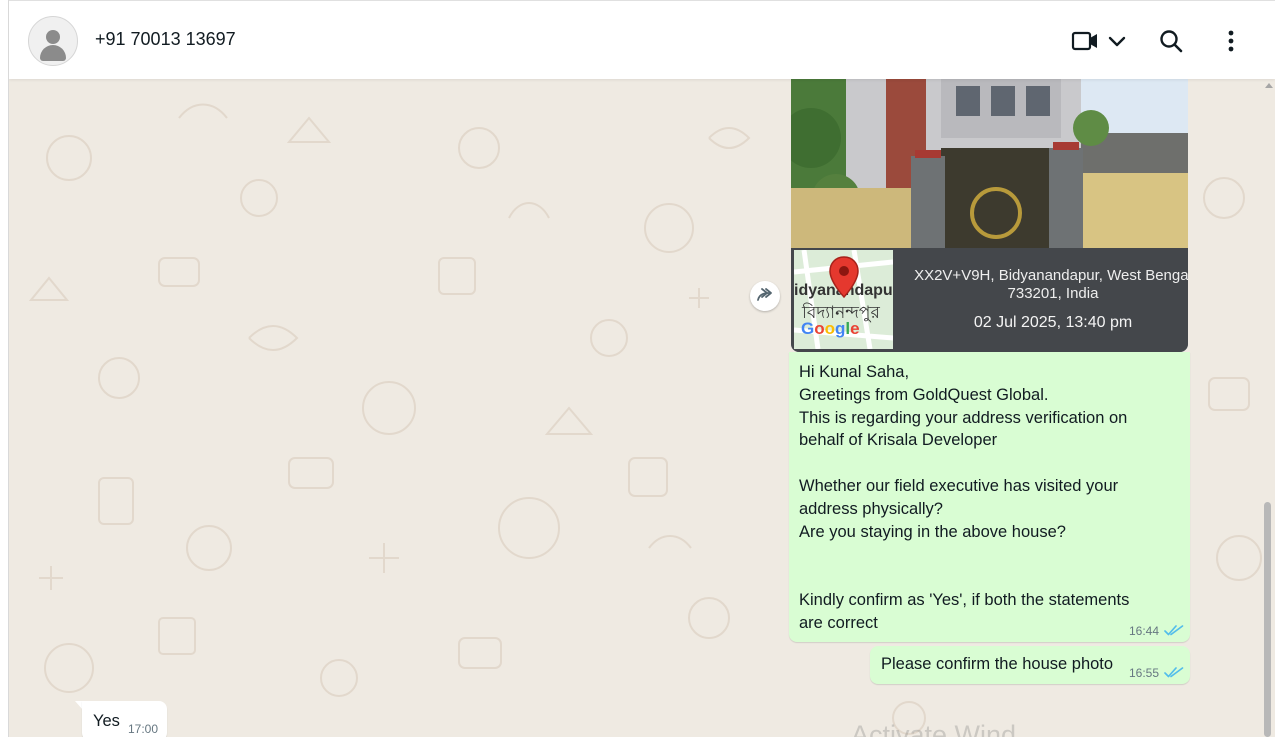 Image resolution: width=1275 pixels, height=737 pixels. What do you see at coordinates (642, 39) in the screenshot?
I see `chat-header: +91 70013 13697` at bounding box center [642, 39].